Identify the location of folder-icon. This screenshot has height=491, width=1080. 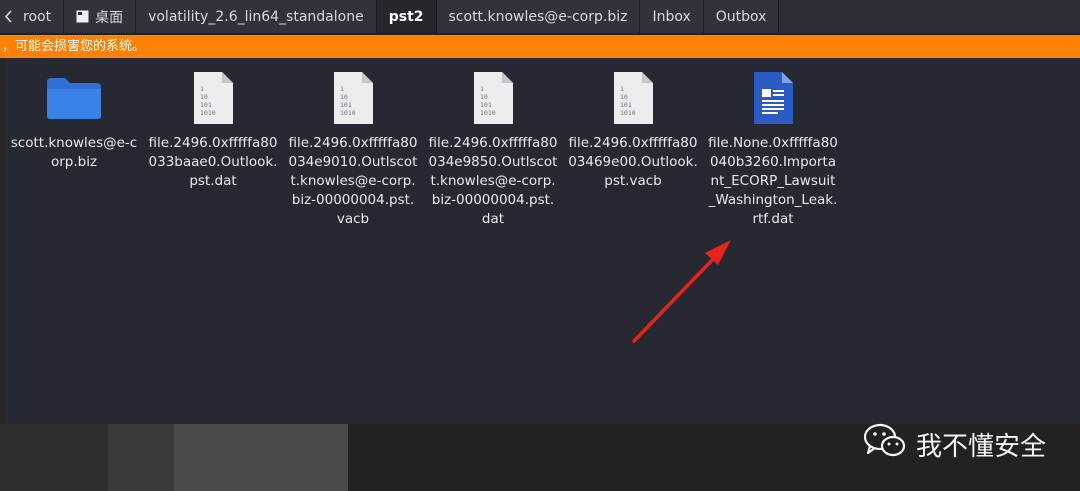
(74, 98).